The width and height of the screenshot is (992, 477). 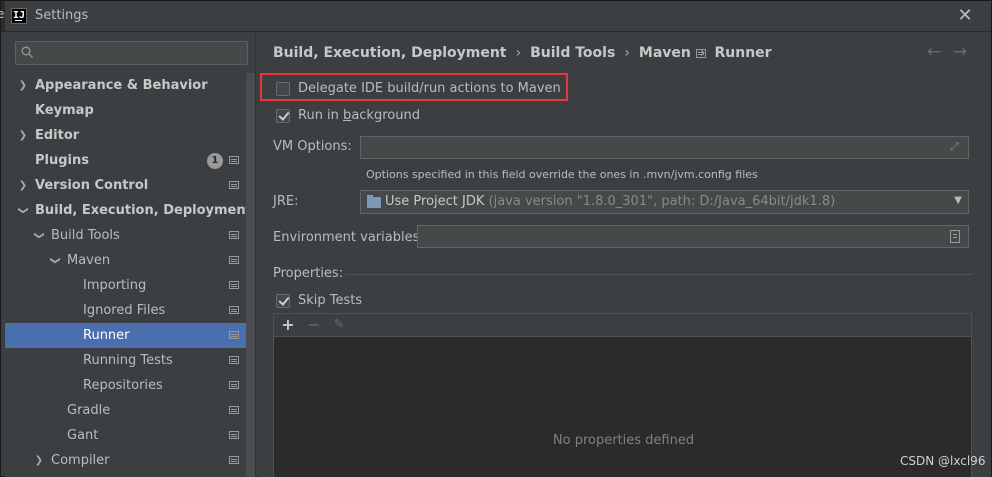 I want to click on settings-search-input, so click(x=140, y=53).